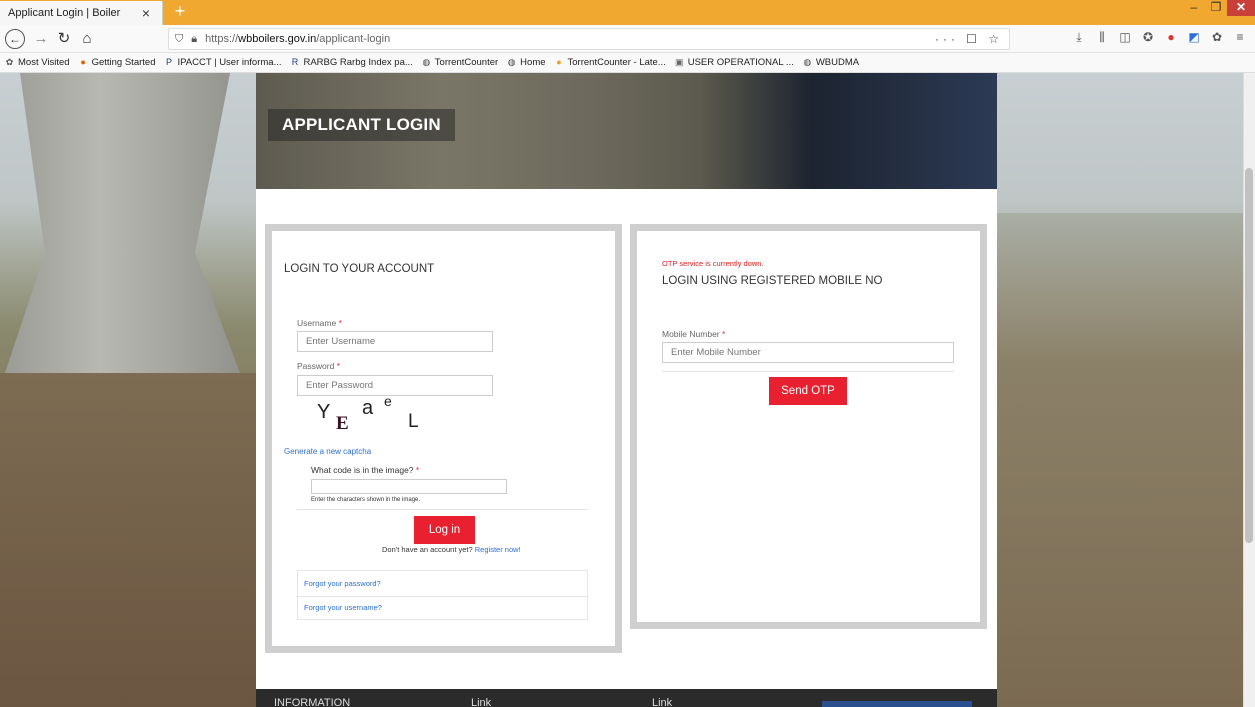  Describe the element at coordinates (466, 62) in the screenshot. I see `bookmark-label: TorrentCounter` at that location.